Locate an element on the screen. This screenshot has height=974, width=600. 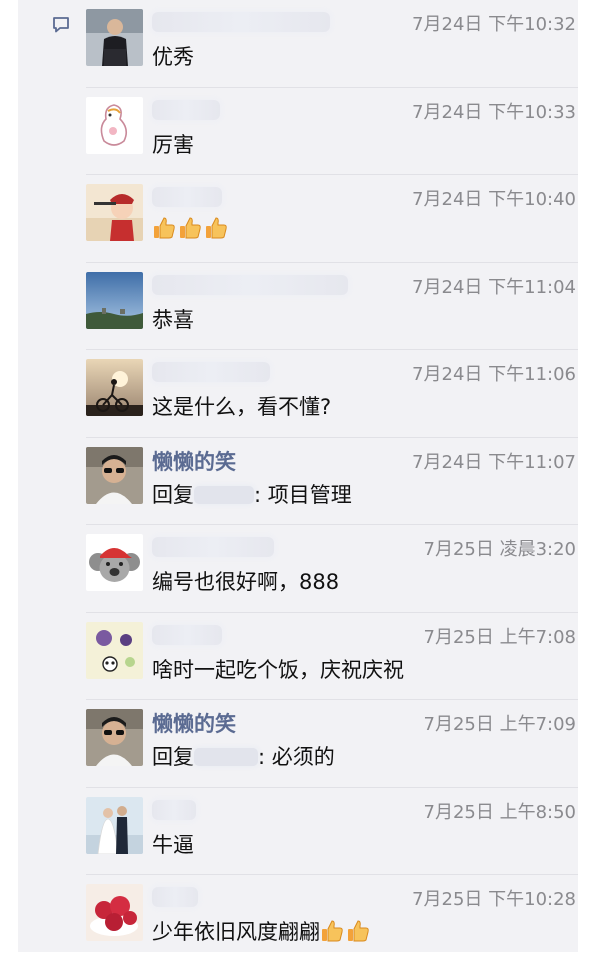
cartoon-animals-avatar is located at coordinates (114, 650).